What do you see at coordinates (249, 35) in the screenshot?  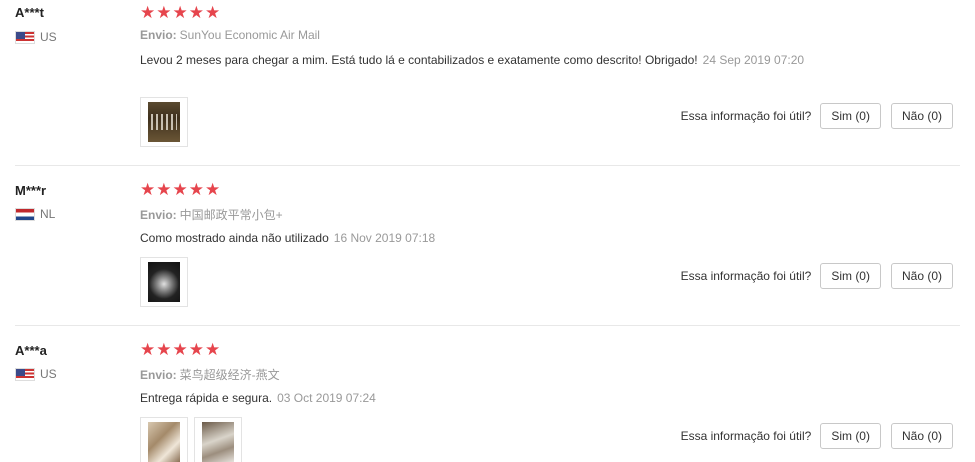 I see `shipping-method: SunYou Economic Air Mail` at bounding box center [249, 35].